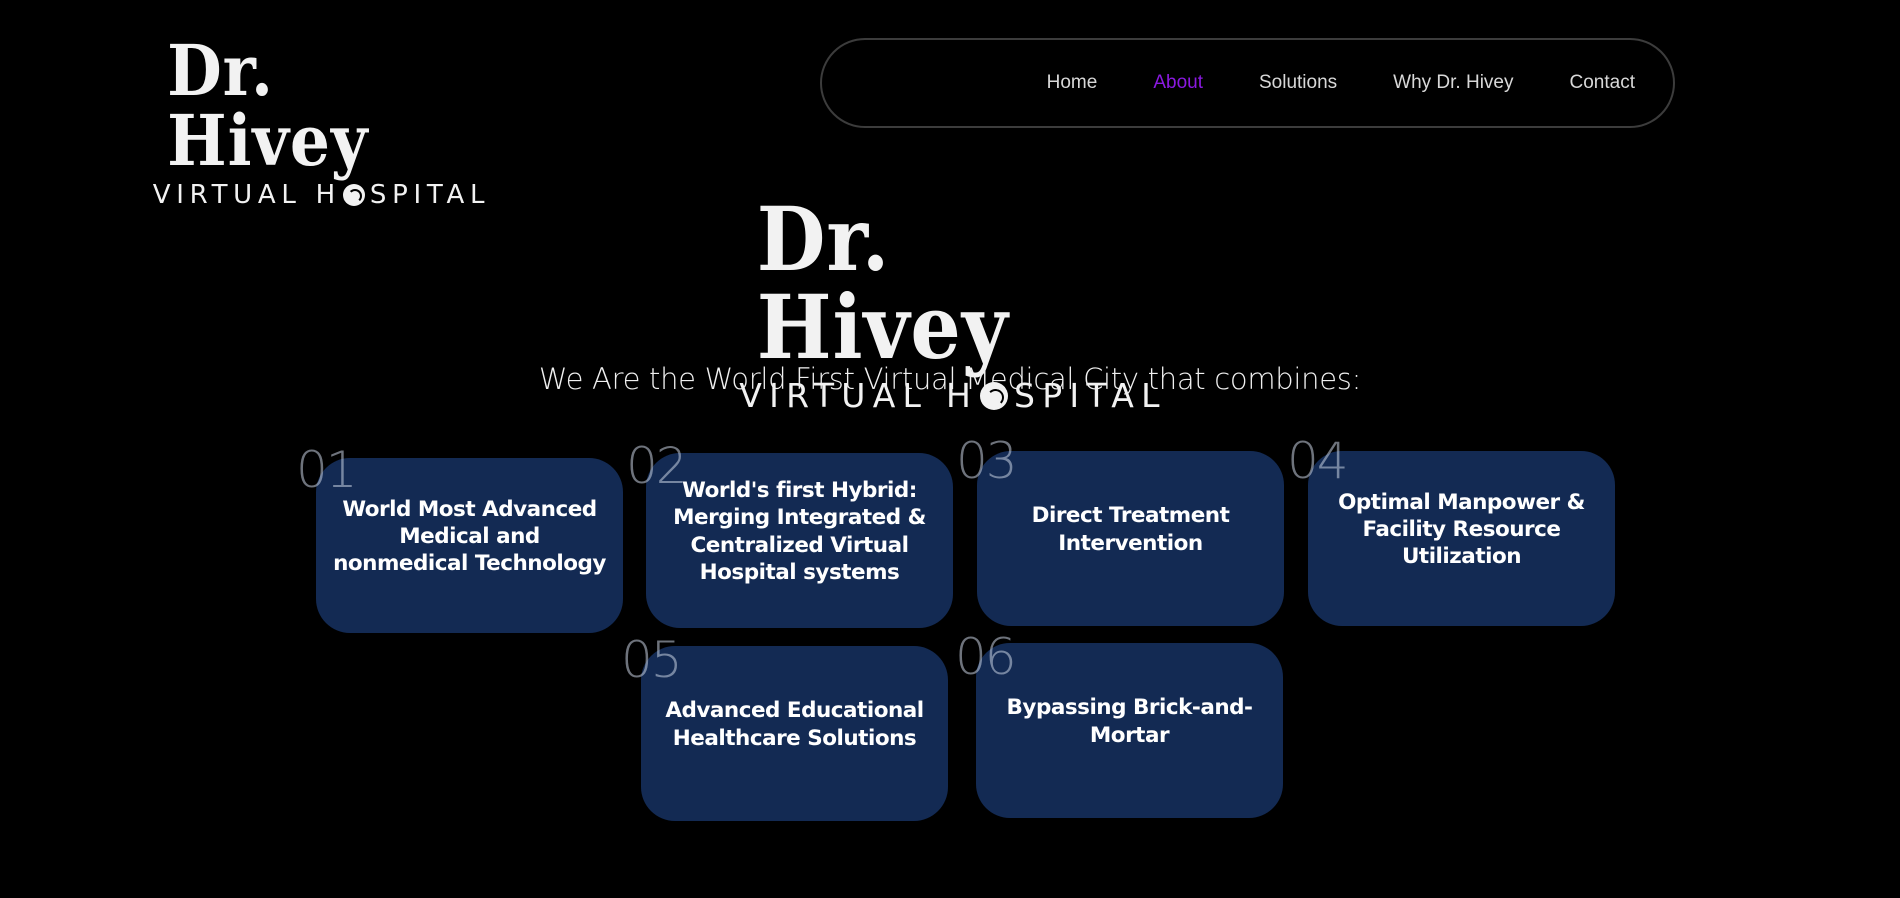 The width and height of the screenshot is (1900, 898). Describe the element at coordinates (1602, 83) in the screenshot. I see `nav-contact: Contact` at that location.